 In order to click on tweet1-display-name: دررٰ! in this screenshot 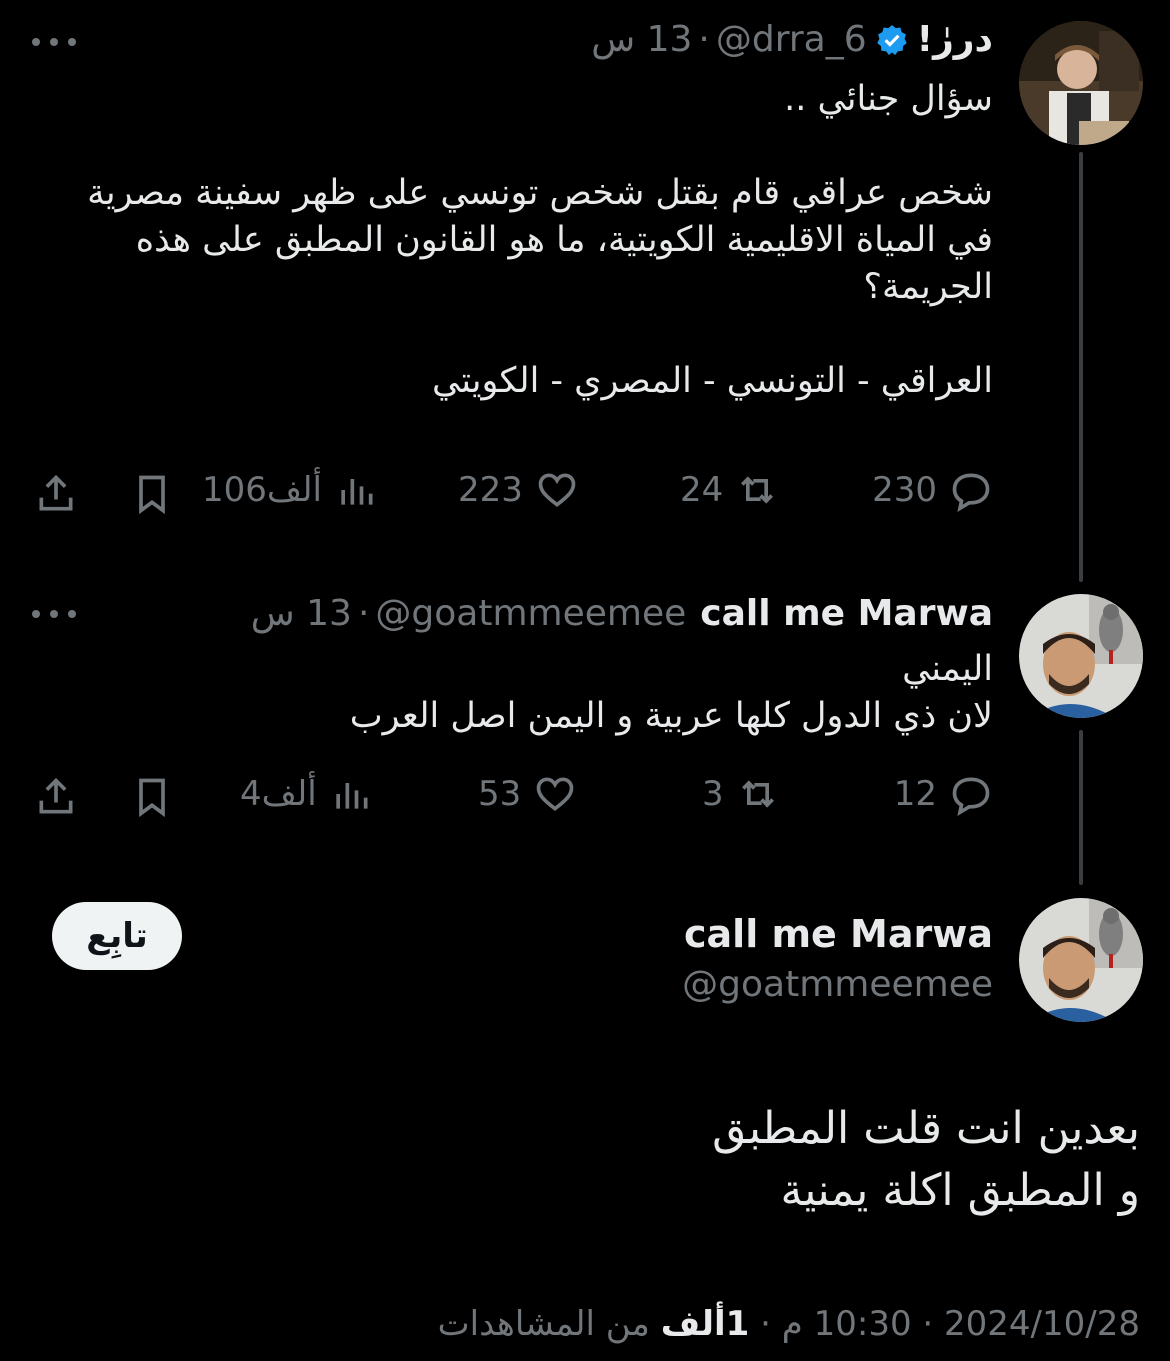, I will do `click(955, 40)`.